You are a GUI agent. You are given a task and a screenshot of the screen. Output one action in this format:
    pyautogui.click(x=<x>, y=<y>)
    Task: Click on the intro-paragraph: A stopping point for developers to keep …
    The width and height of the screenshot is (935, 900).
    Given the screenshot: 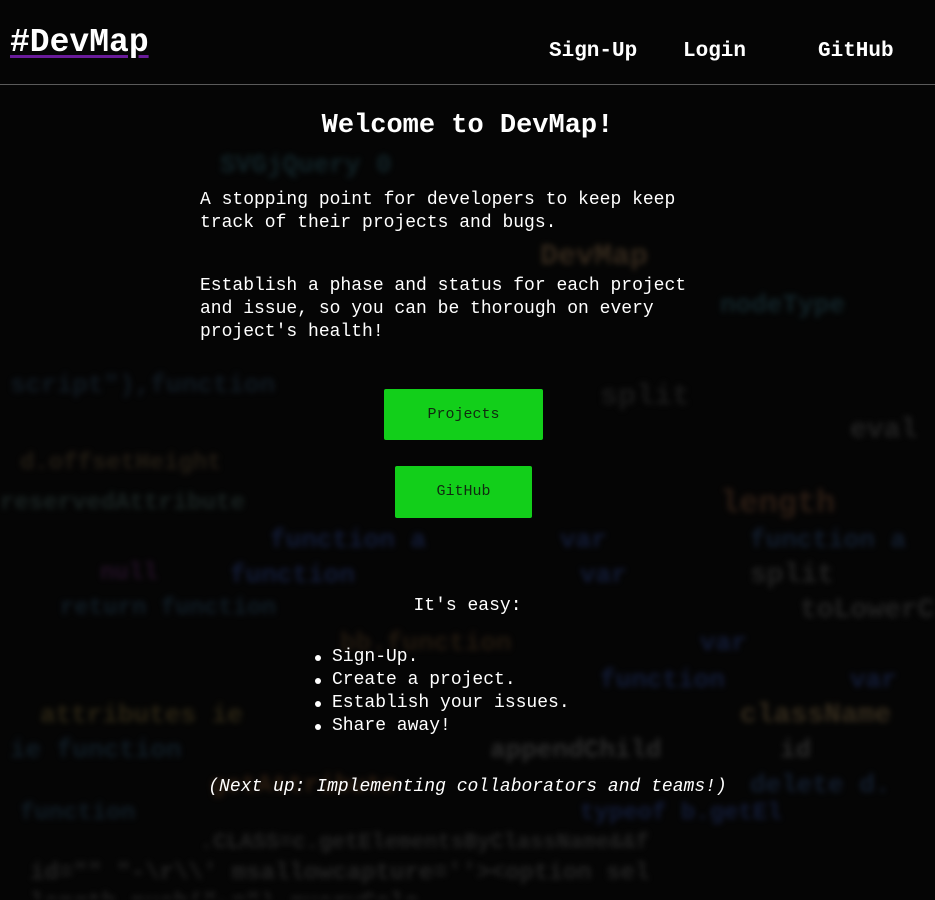 What is the action you would take?
    pyautogui.click(x=438, y=211)
    